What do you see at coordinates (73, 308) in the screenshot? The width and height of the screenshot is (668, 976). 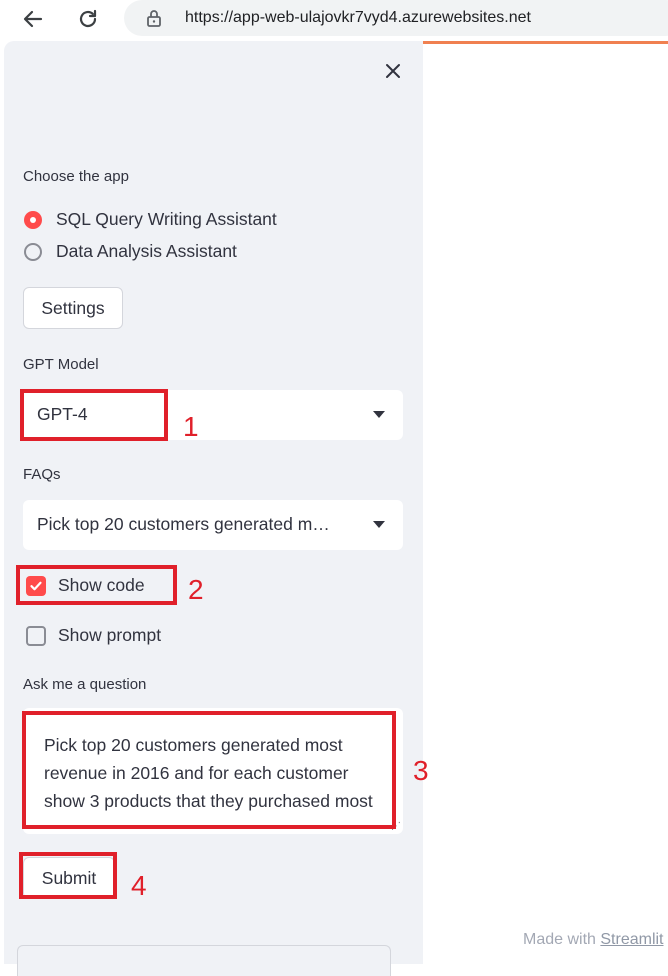 I see `settings-button: Settings` at bounding box center [73, 308].